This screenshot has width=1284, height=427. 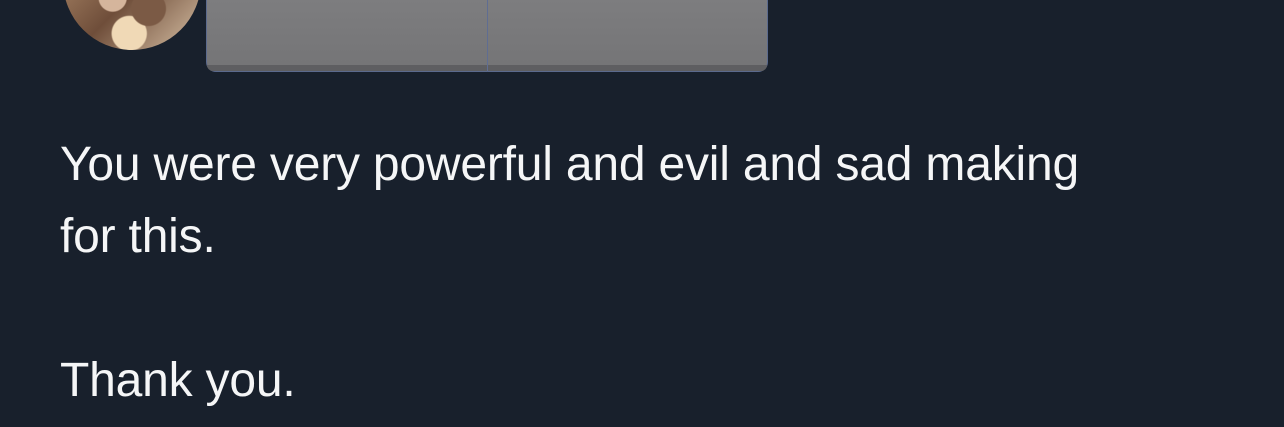 What do you see at coordinates (132, 25) in the screenshot?
I see `avatar` at bounding box center [132, 25].